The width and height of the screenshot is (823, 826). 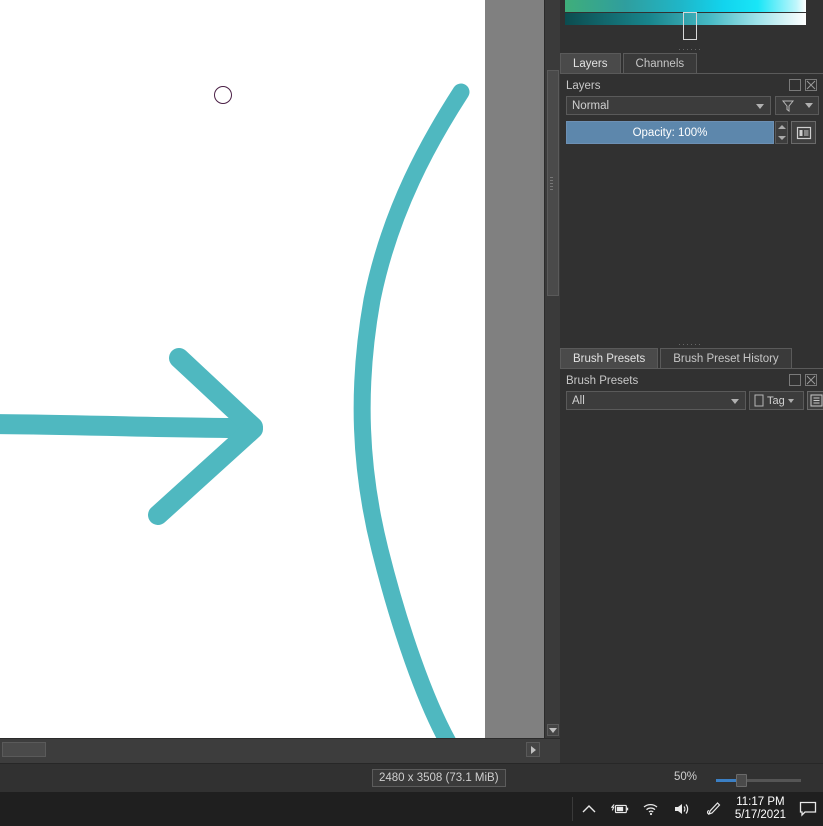 What do you see at coordinates (578, 400) in the screenshot?
I see `brush-filter-value: All` at bounding box center [578, 400].